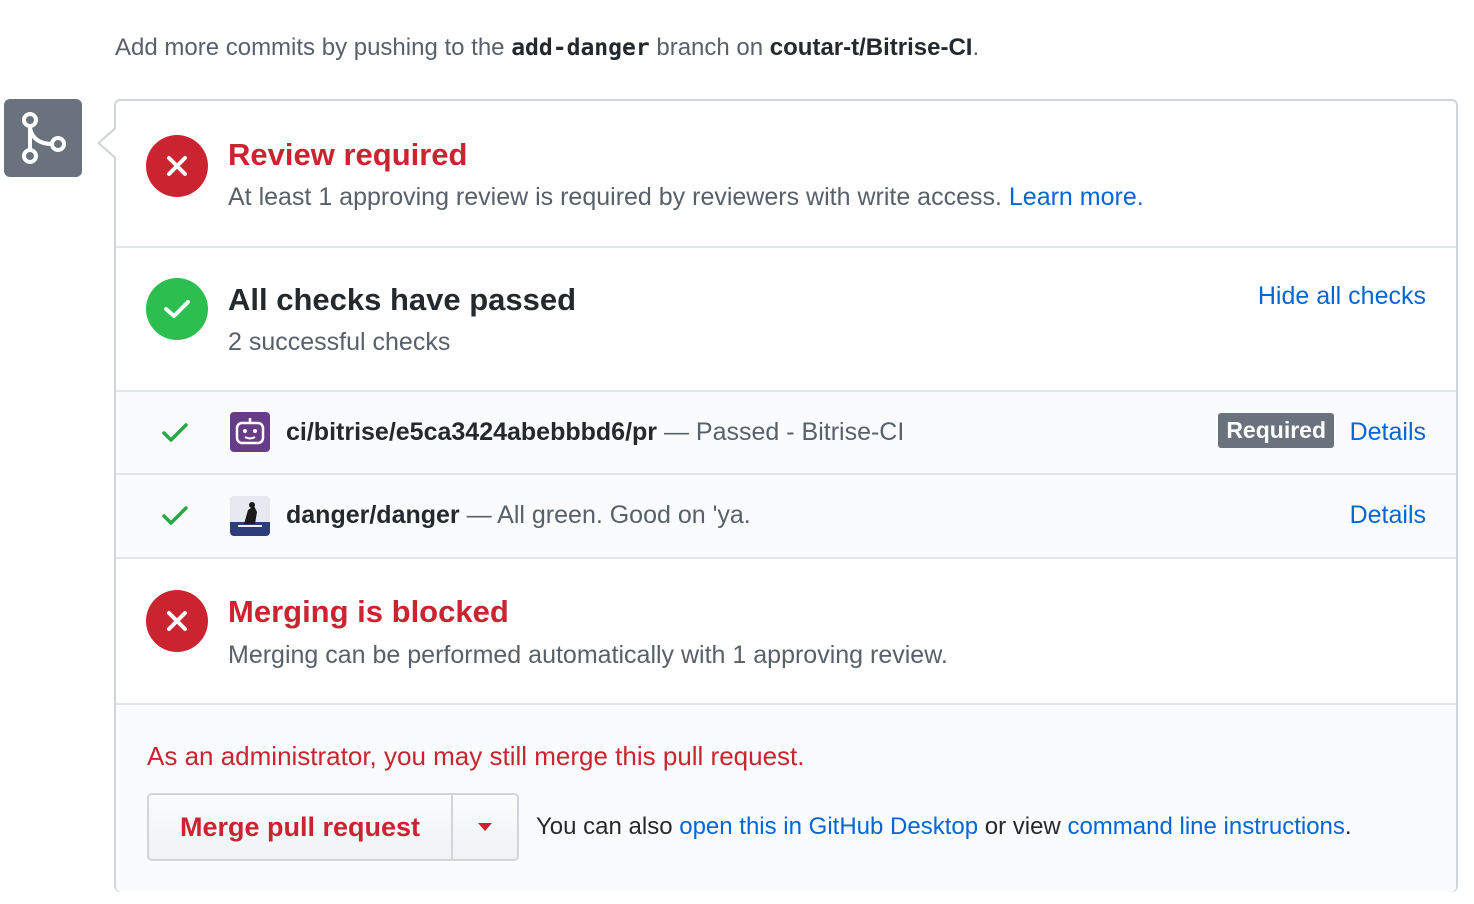  I want to click on danger-avatar, so click(250, 516).